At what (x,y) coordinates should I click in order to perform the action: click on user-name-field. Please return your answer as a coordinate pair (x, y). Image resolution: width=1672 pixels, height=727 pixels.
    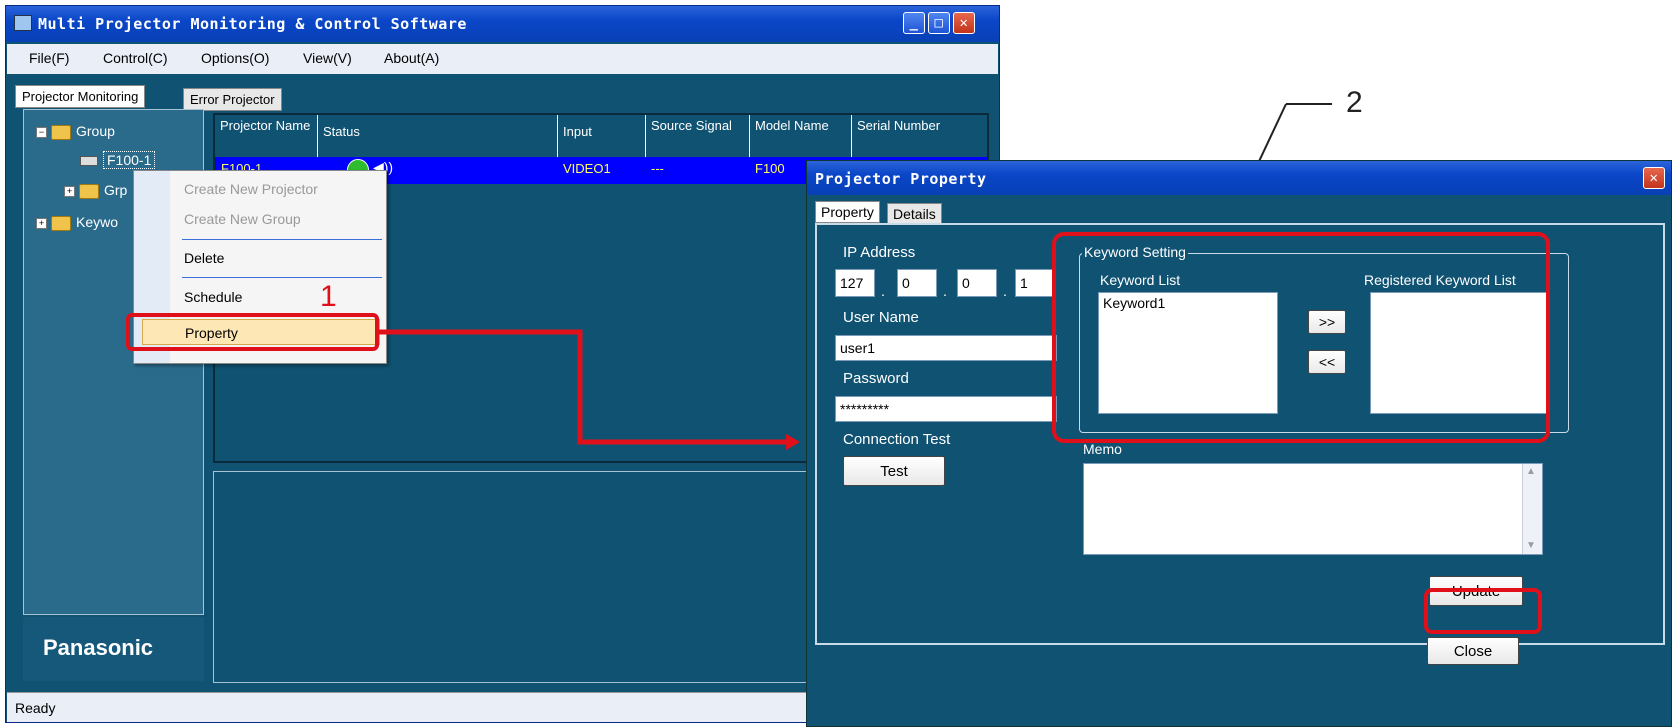
    Looking at the image, I should click on (946, 348).